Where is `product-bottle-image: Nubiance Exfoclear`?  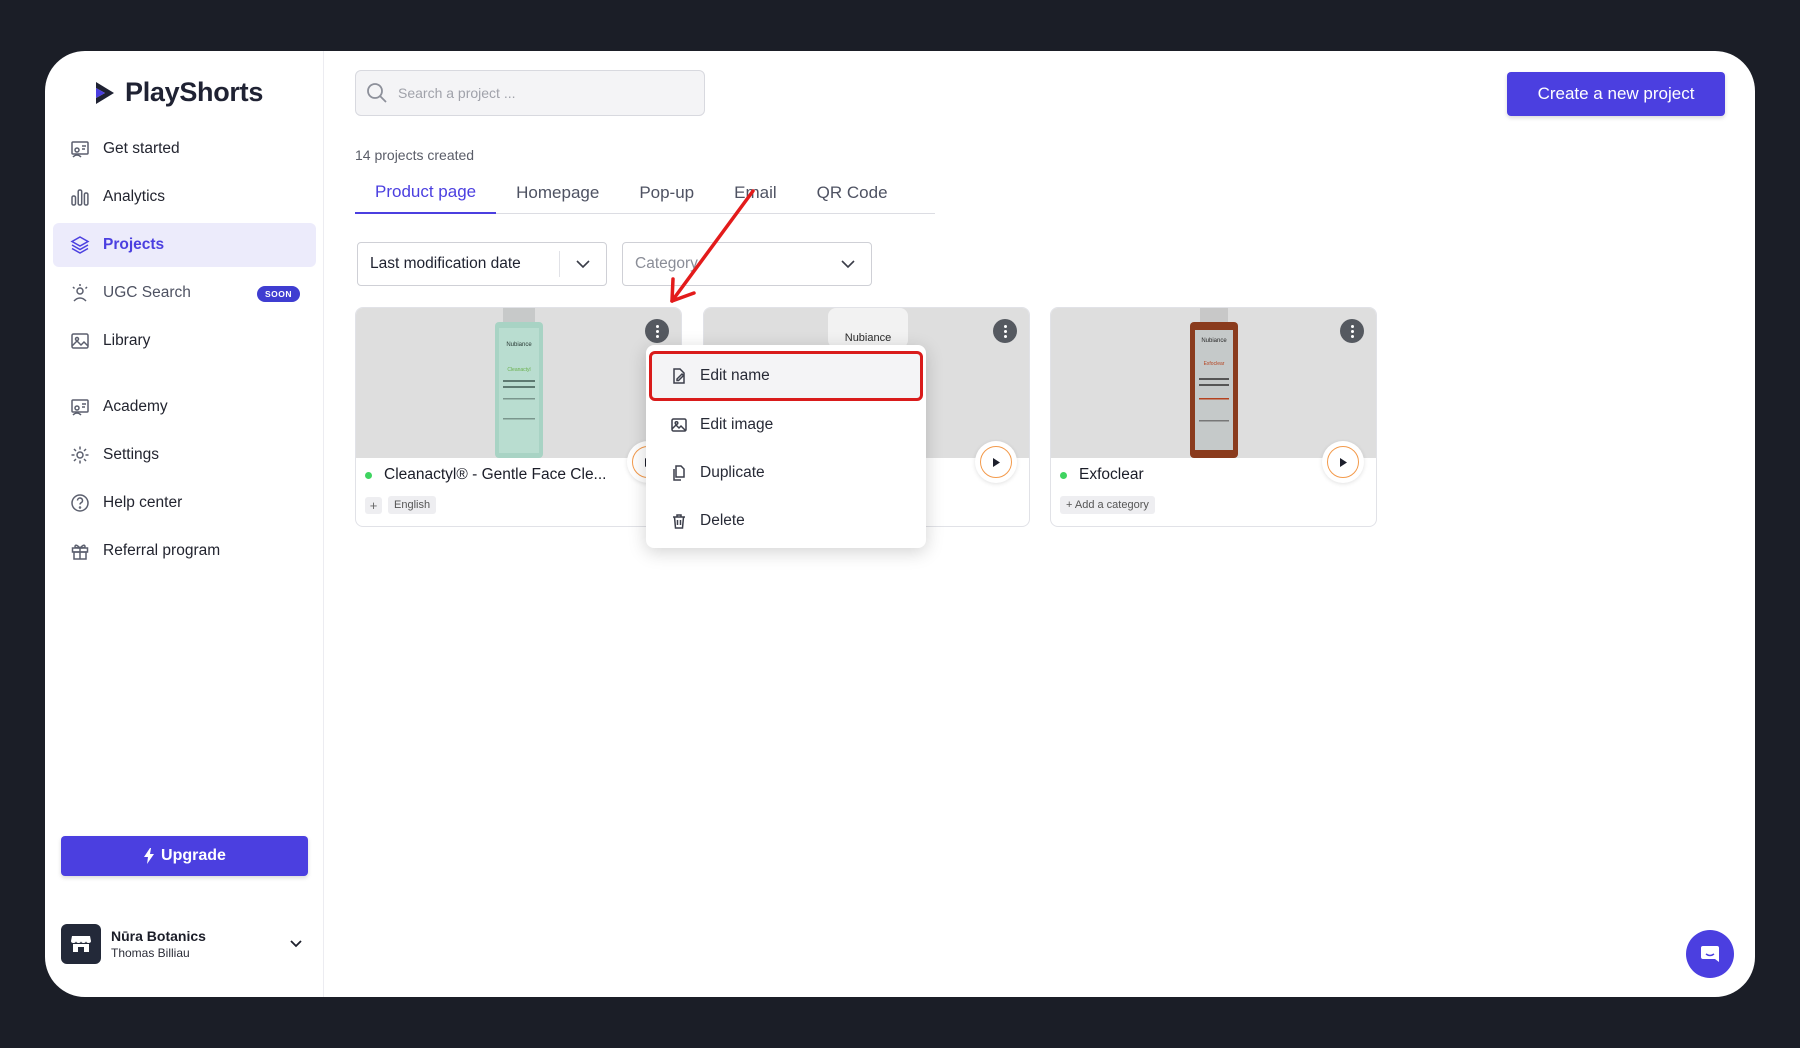 product-bottle-image: Nubiance Exfoclear is located at coordinates (1214, 383).